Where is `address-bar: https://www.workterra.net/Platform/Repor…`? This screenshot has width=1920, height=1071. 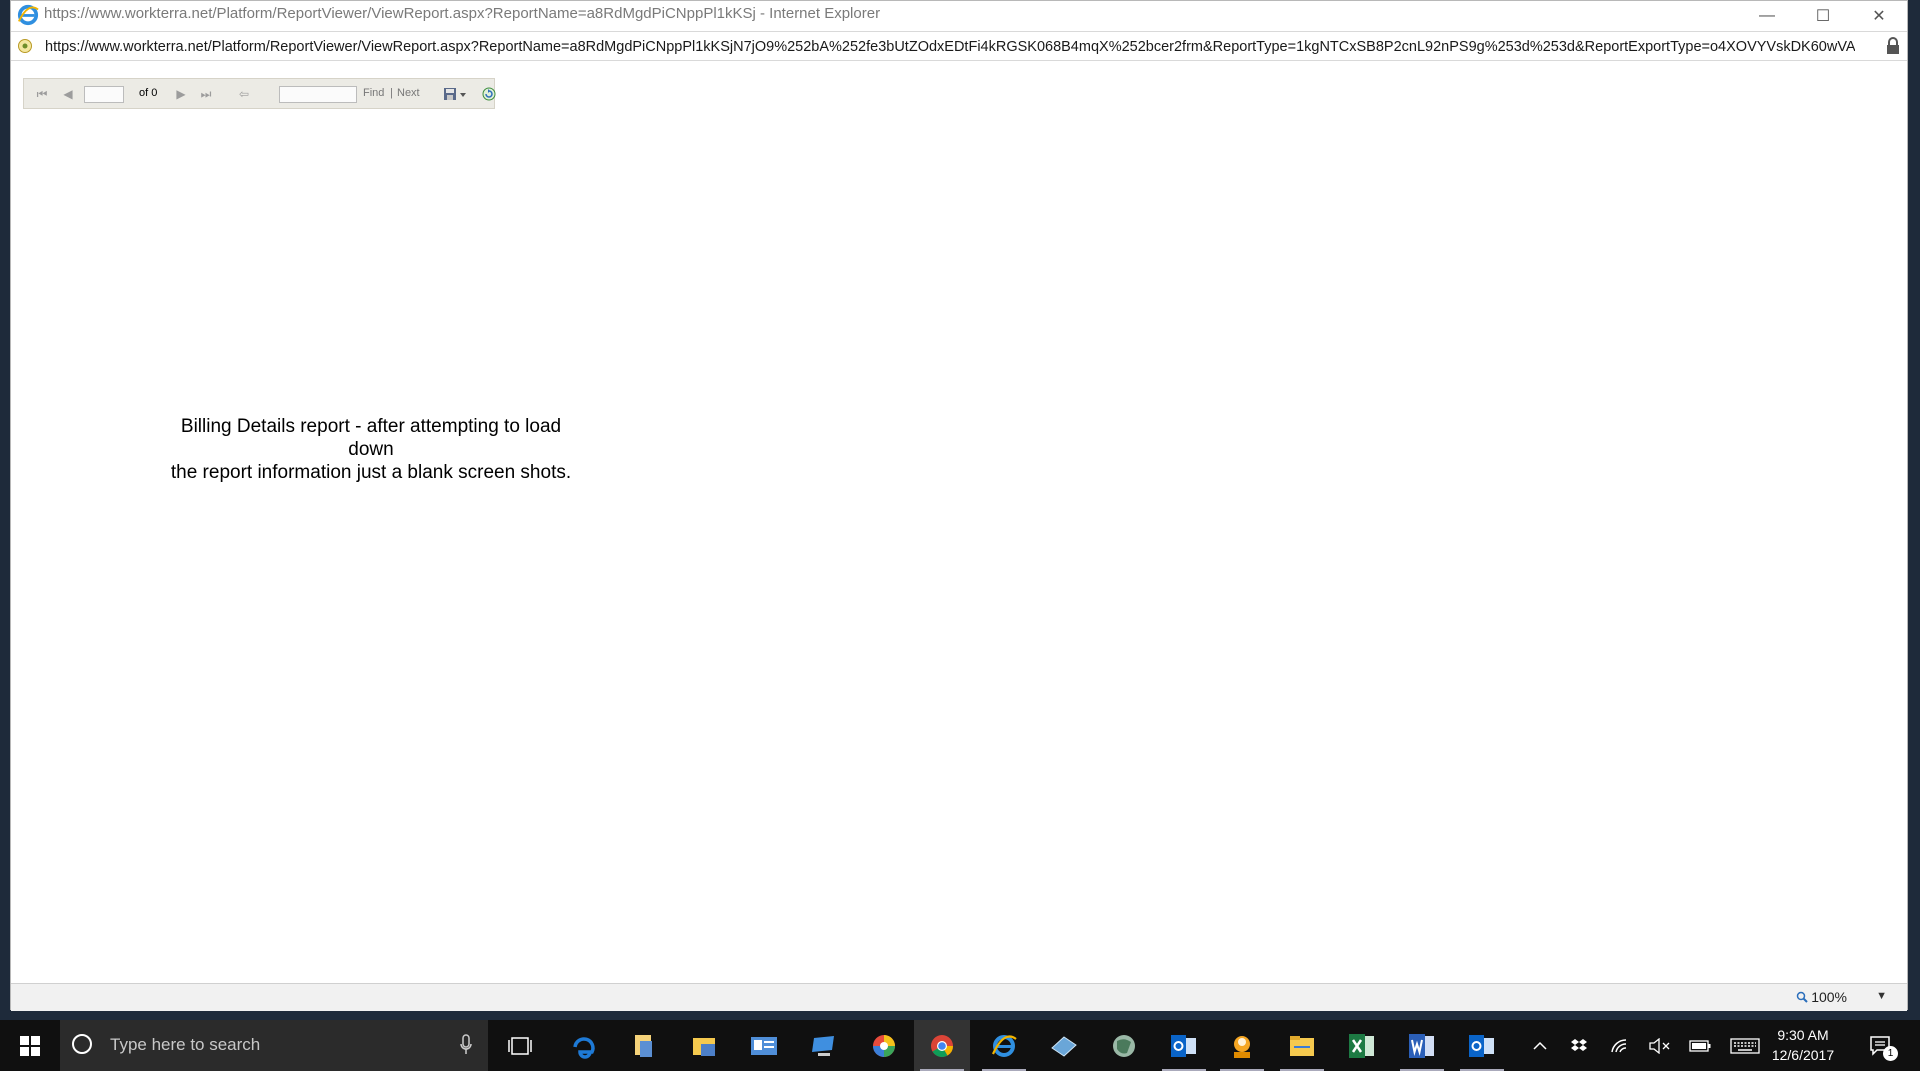
address-bar: https://www.workterra.net/Platform/Repor… is located at coordinates (959, 46).